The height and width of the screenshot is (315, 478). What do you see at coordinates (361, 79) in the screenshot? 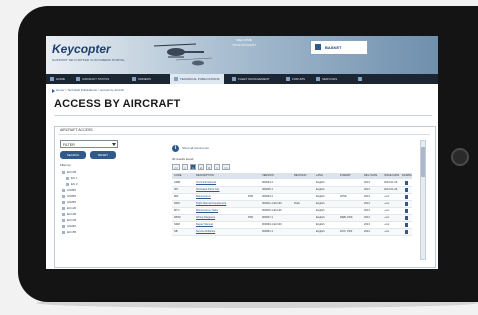
I see `nav-settings` at bounding box center [361, 79].